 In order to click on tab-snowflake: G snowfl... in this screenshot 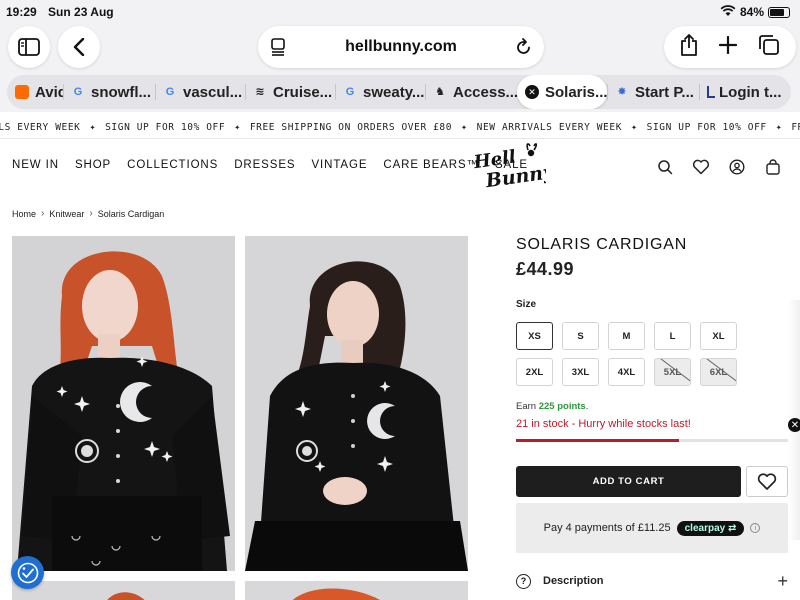, I will do `click(109, 92)`.